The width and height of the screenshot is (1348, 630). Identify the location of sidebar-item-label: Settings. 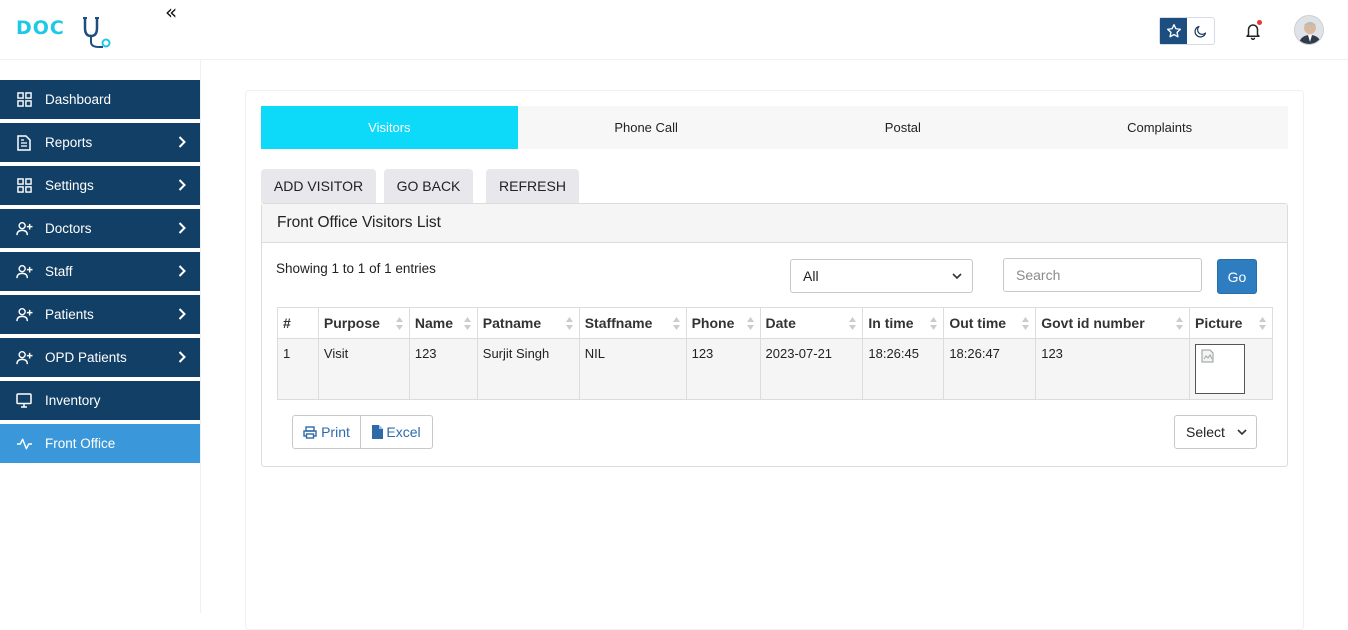
(69, 185).